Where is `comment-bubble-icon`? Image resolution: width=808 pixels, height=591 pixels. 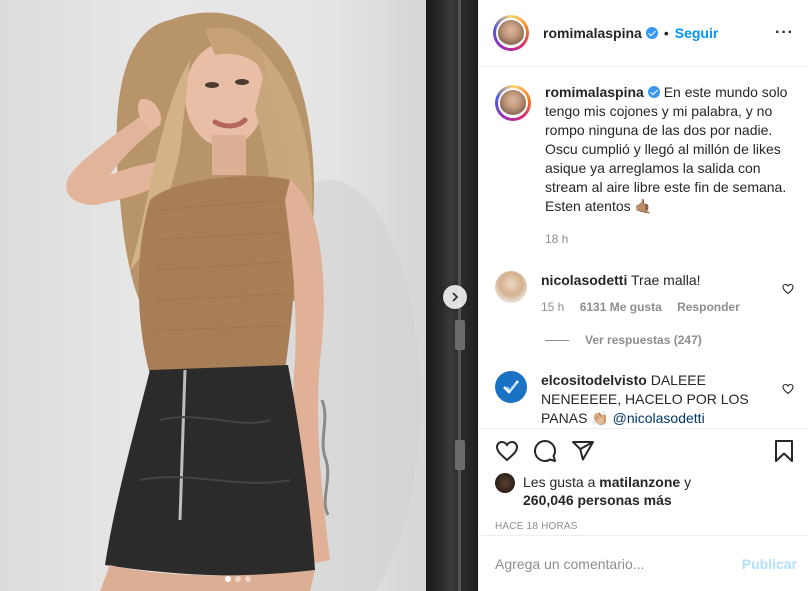
comment-bubble-icon is located at coordinates (545, 451).